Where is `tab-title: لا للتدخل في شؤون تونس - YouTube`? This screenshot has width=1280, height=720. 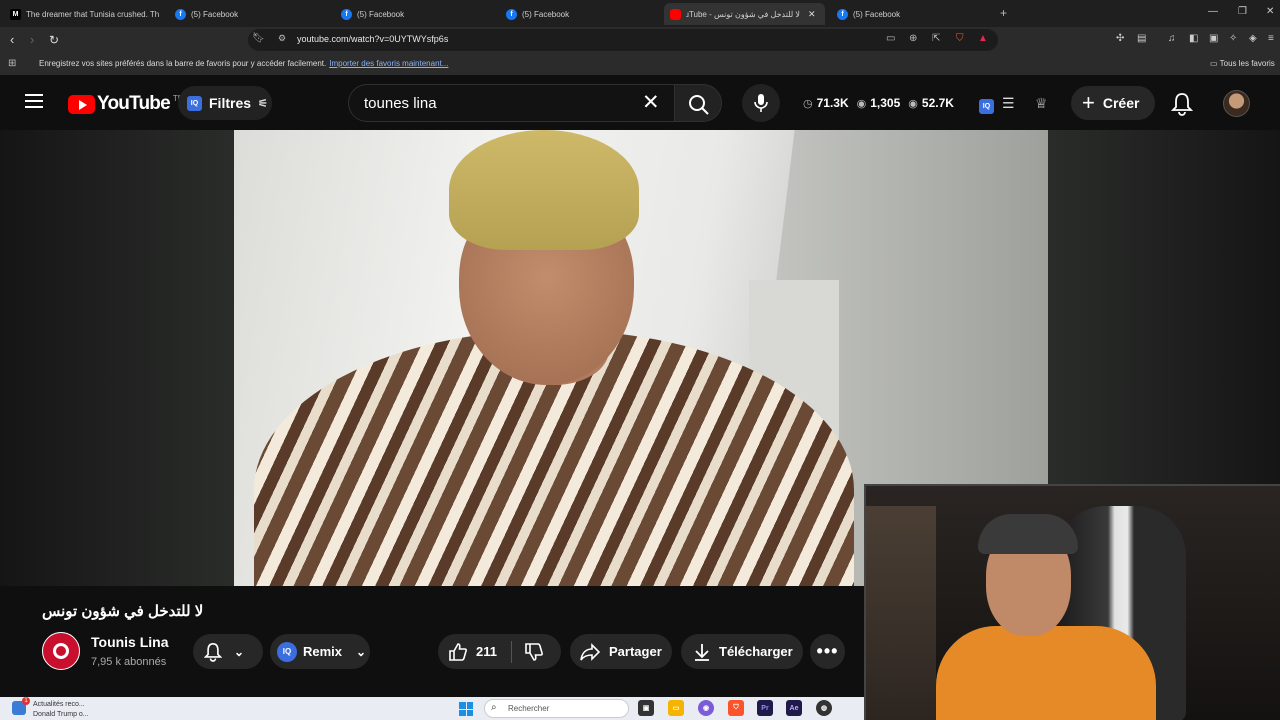 tab-title: لا للتدخل في شؤون تونس - YouTube is located at coordinates (743, 14).